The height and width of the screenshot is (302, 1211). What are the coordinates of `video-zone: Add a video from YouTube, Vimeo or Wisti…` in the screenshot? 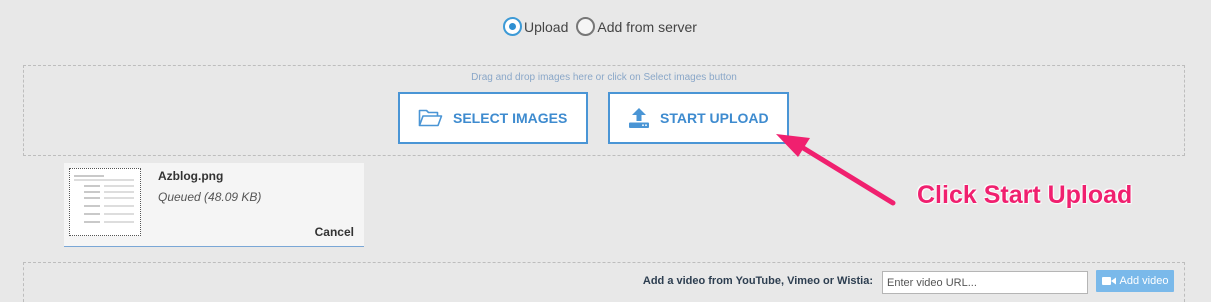 It's located at (604, 282).